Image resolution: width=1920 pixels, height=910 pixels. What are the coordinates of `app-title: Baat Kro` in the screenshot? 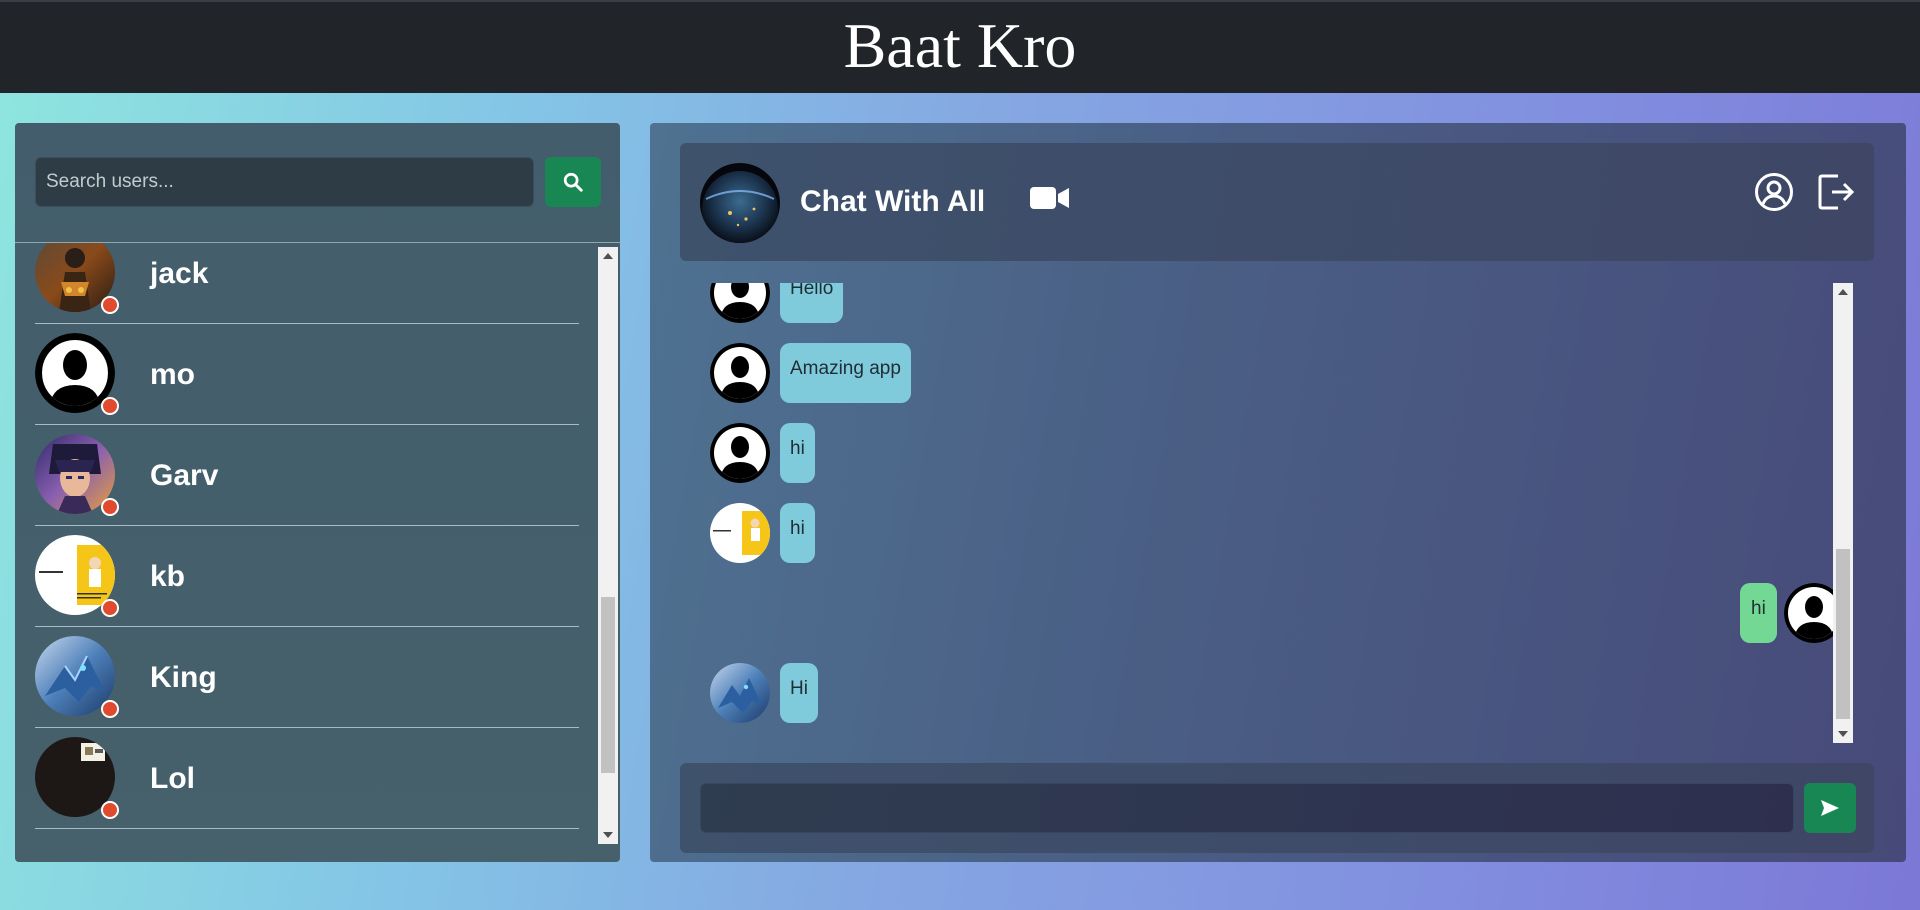 It's located at (960, 45).